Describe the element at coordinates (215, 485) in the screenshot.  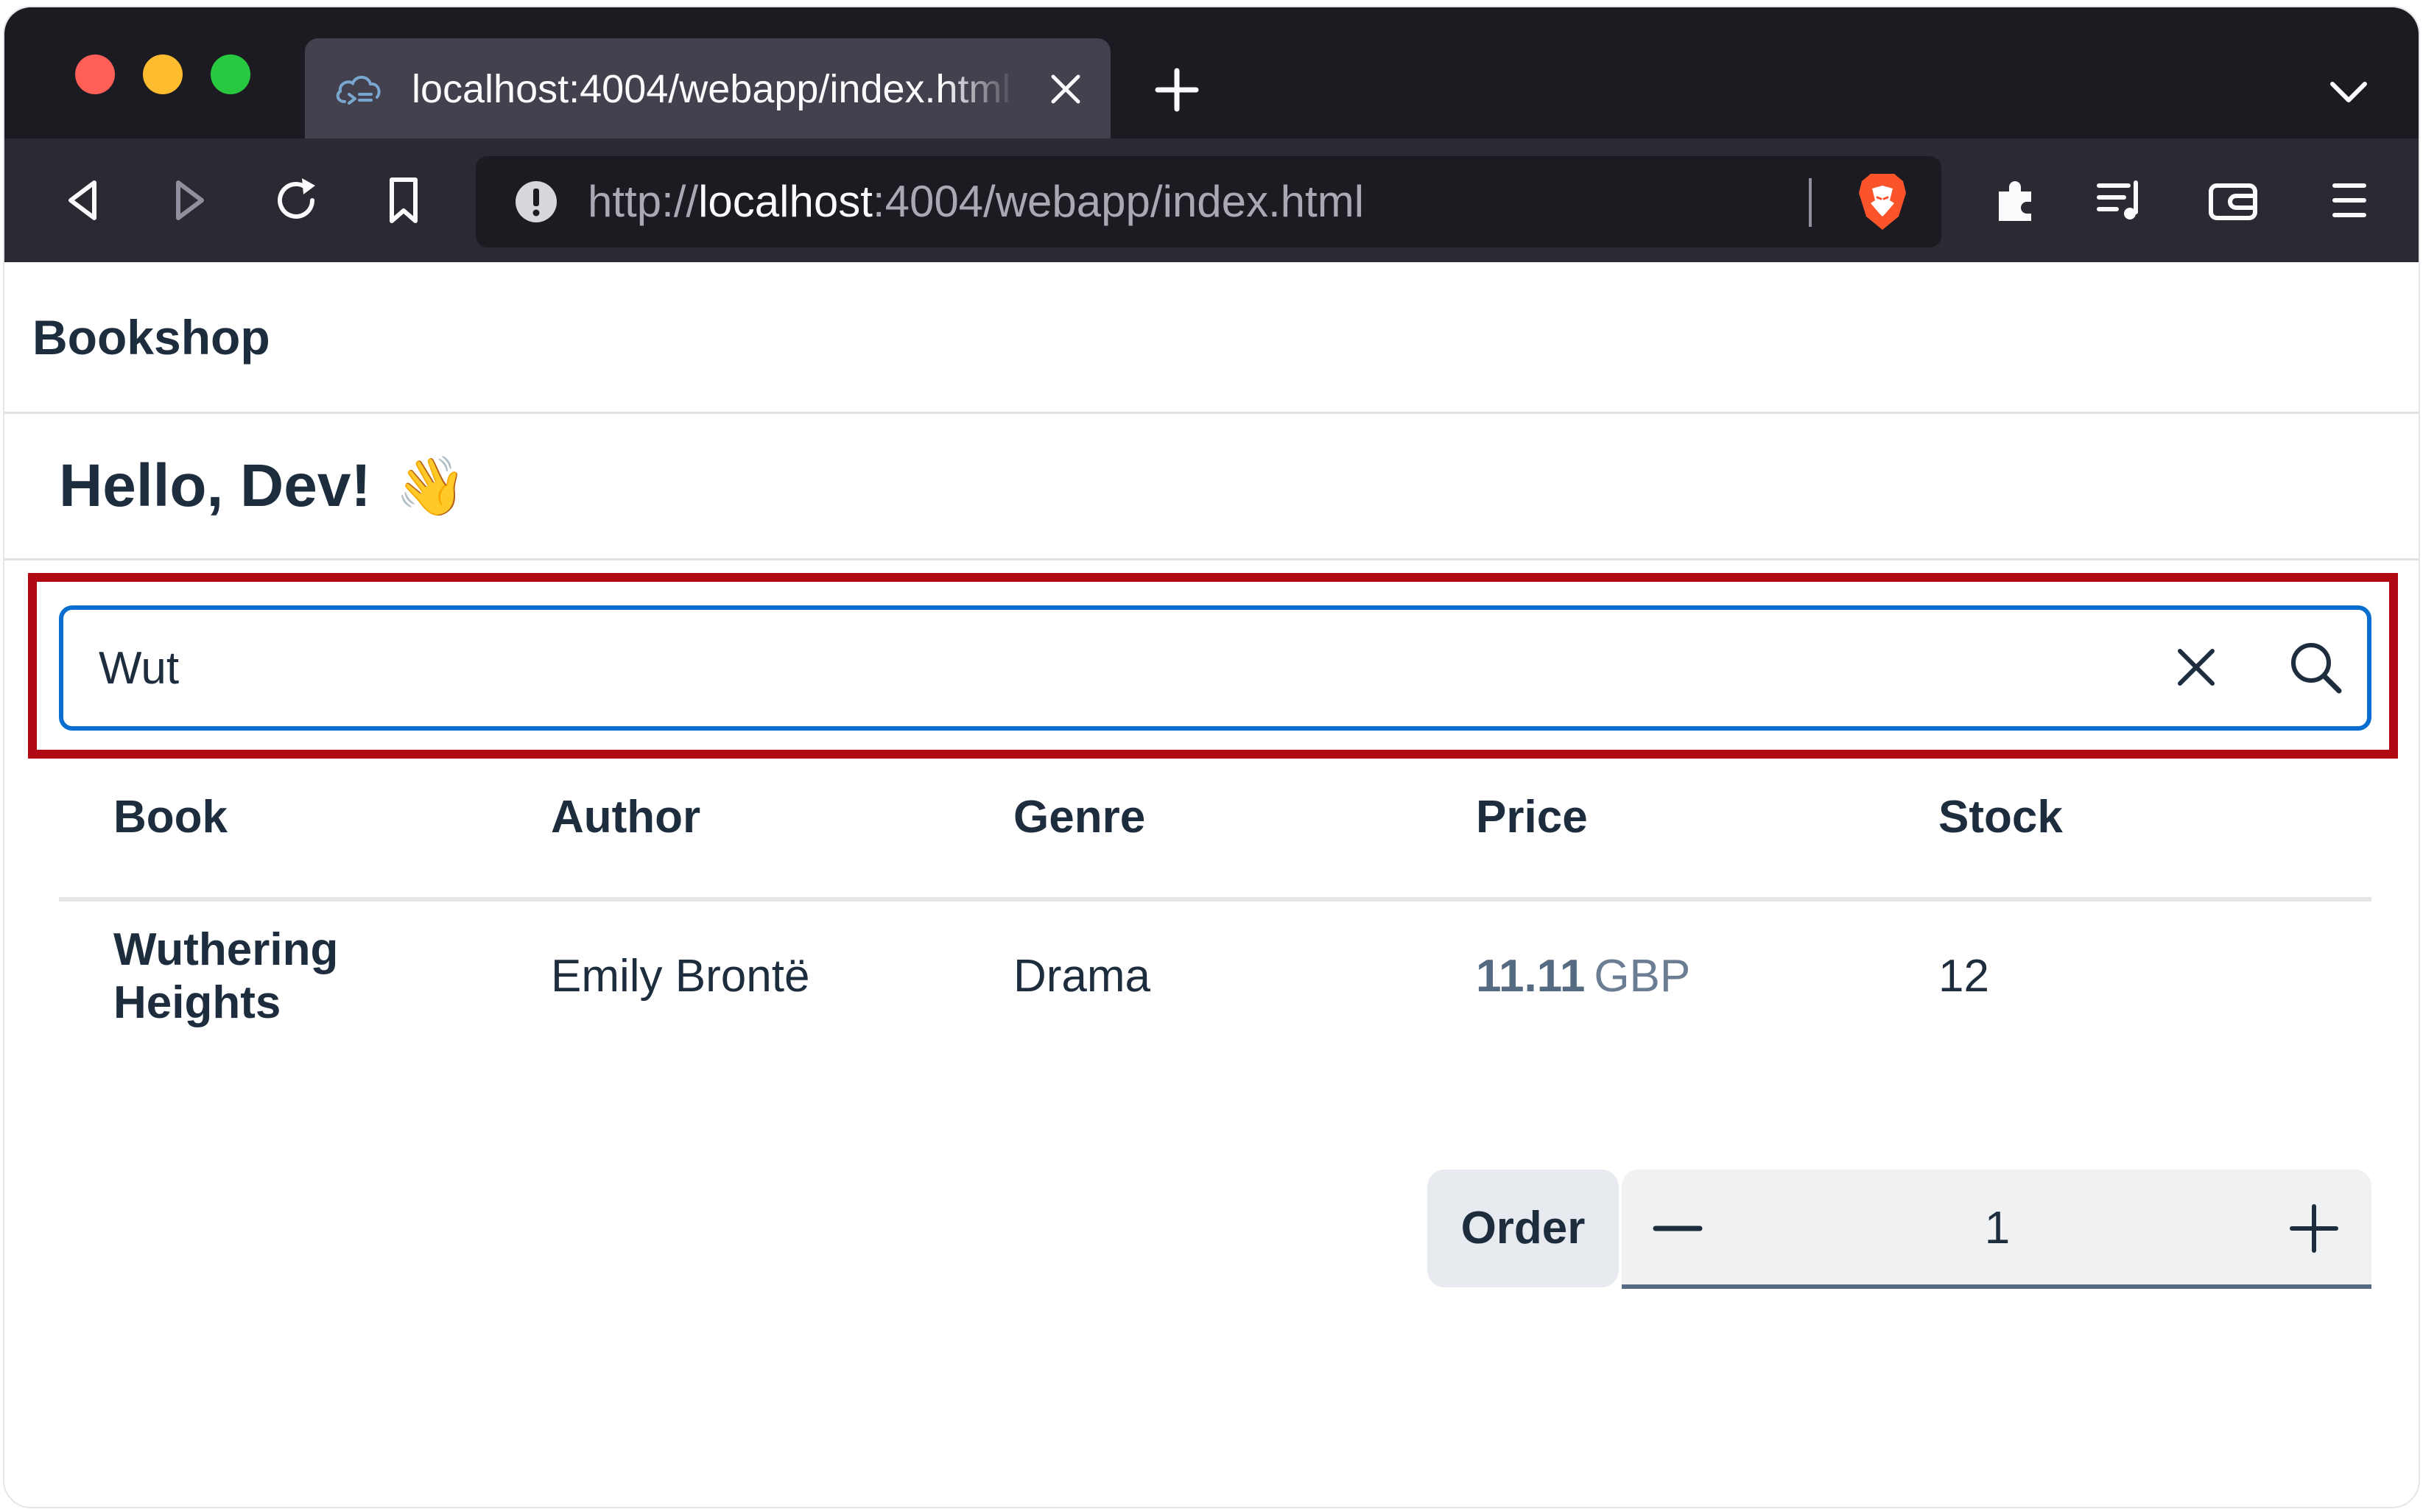
I see `greeting-text: Hello, Dev!` at that location.